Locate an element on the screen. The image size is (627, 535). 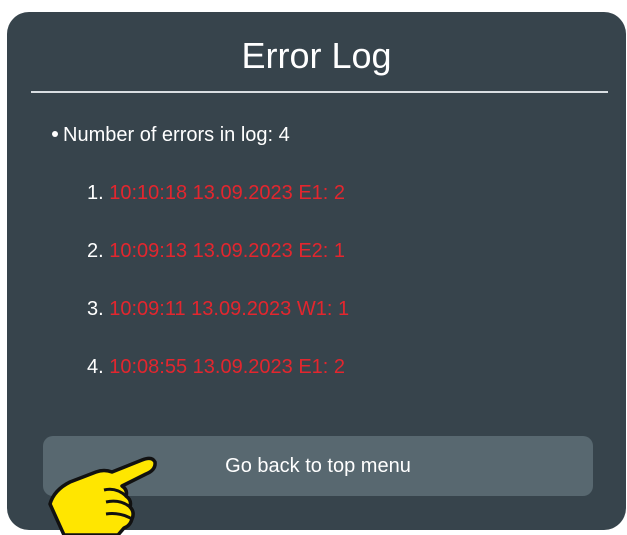
pointing-hand-icon is located at coordinates (102, 495).